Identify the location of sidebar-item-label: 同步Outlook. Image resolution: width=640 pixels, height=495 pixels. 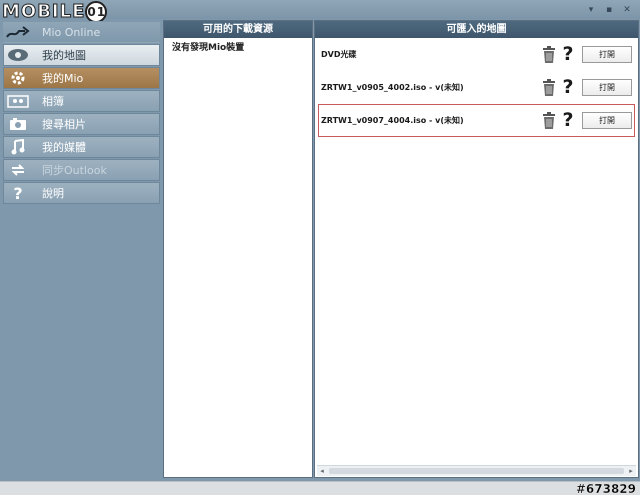
(74, 170).